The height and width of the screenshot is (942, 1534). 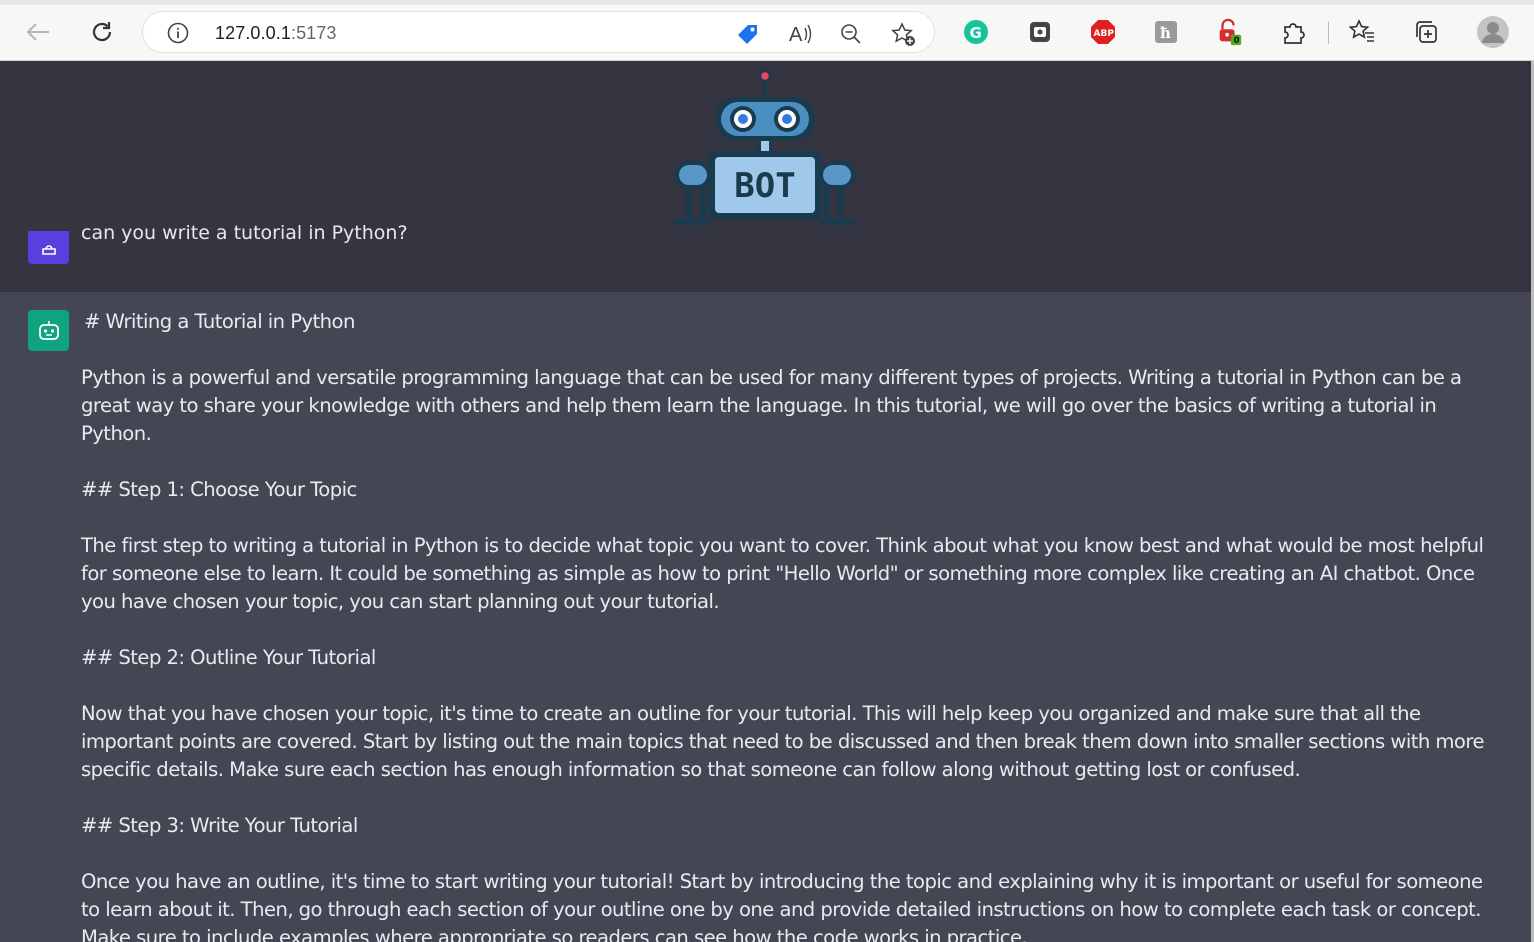 What do you see at coordinates (538, 32) in the screenshot?
I see `address-bar: 127.0.0.1:5173 A` at bounding box center [538, 32].